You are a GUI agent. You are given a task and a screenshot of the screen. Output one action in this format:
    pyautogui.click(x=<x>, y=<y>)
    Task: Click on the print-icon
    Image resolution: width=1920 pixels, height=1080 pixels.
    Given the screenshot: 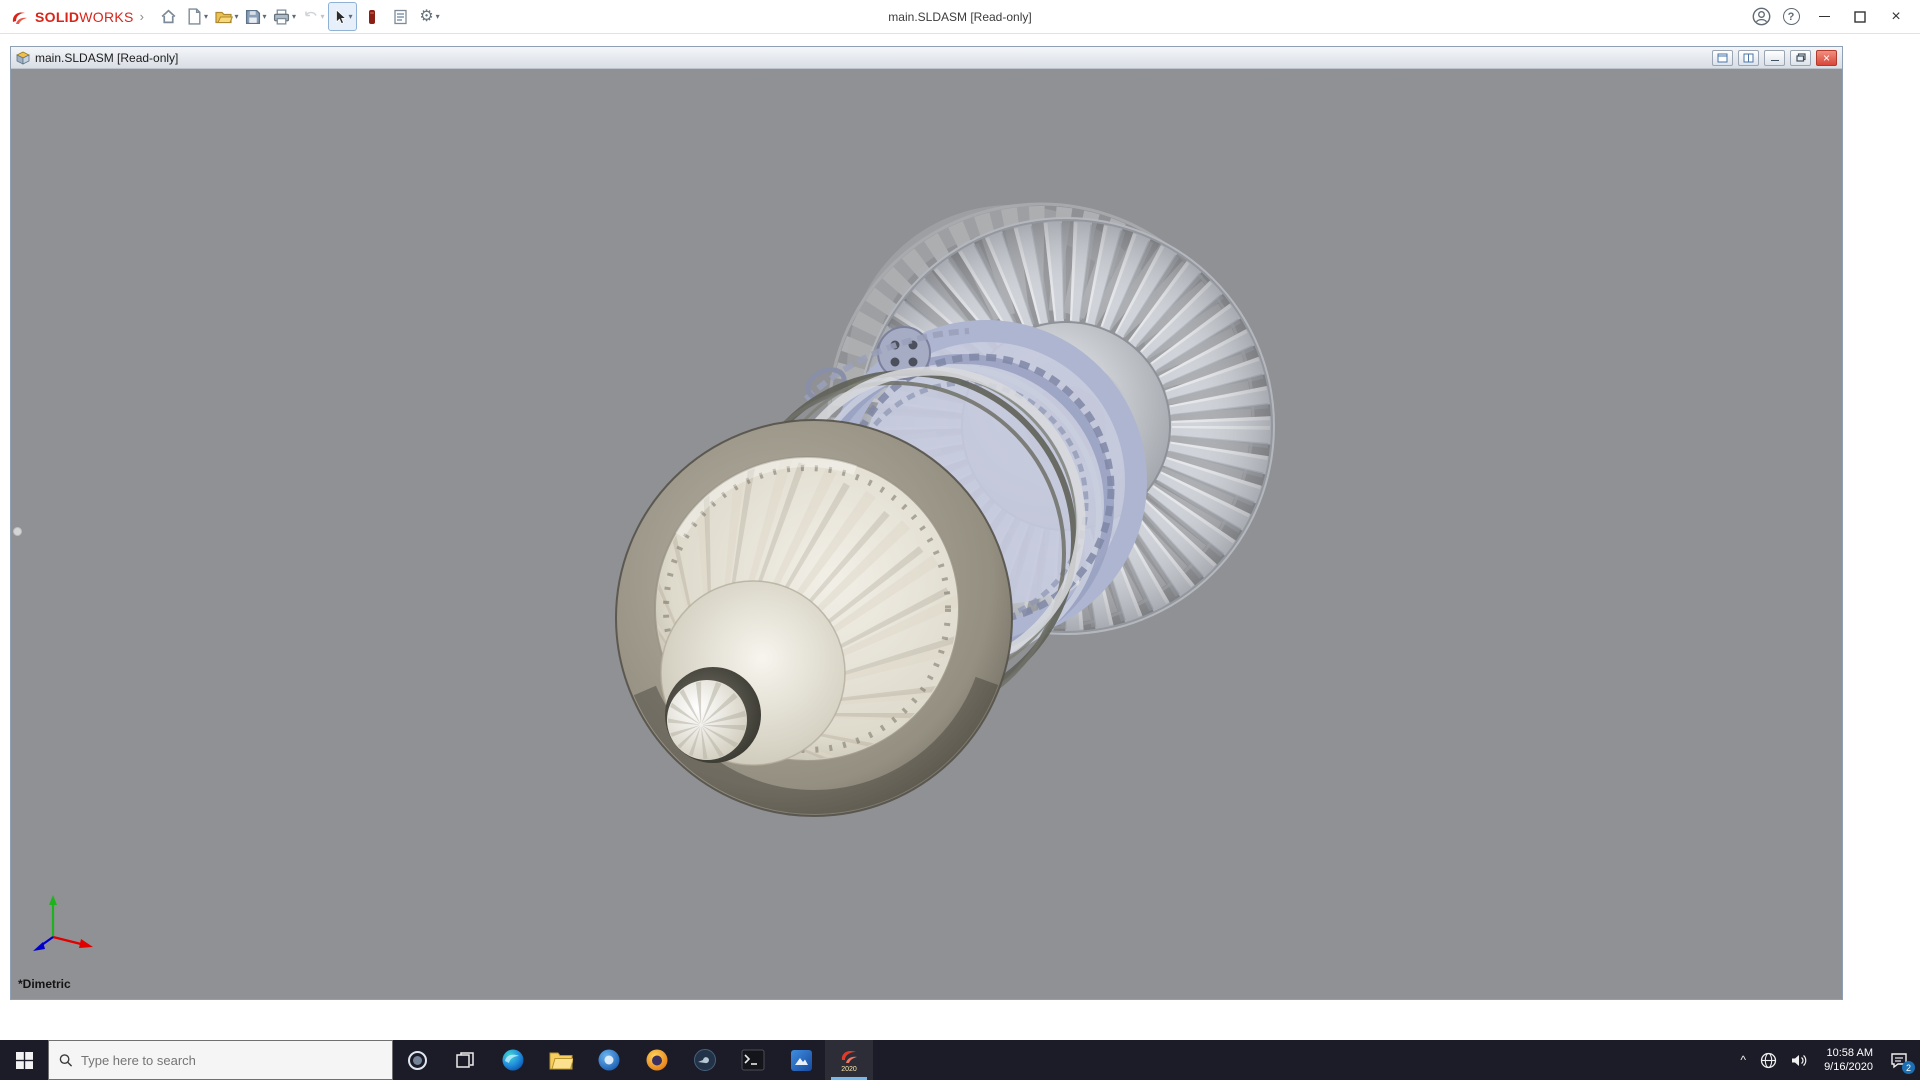 What is the action you would take?
    pyautogui.click(x=281, y=16)
    